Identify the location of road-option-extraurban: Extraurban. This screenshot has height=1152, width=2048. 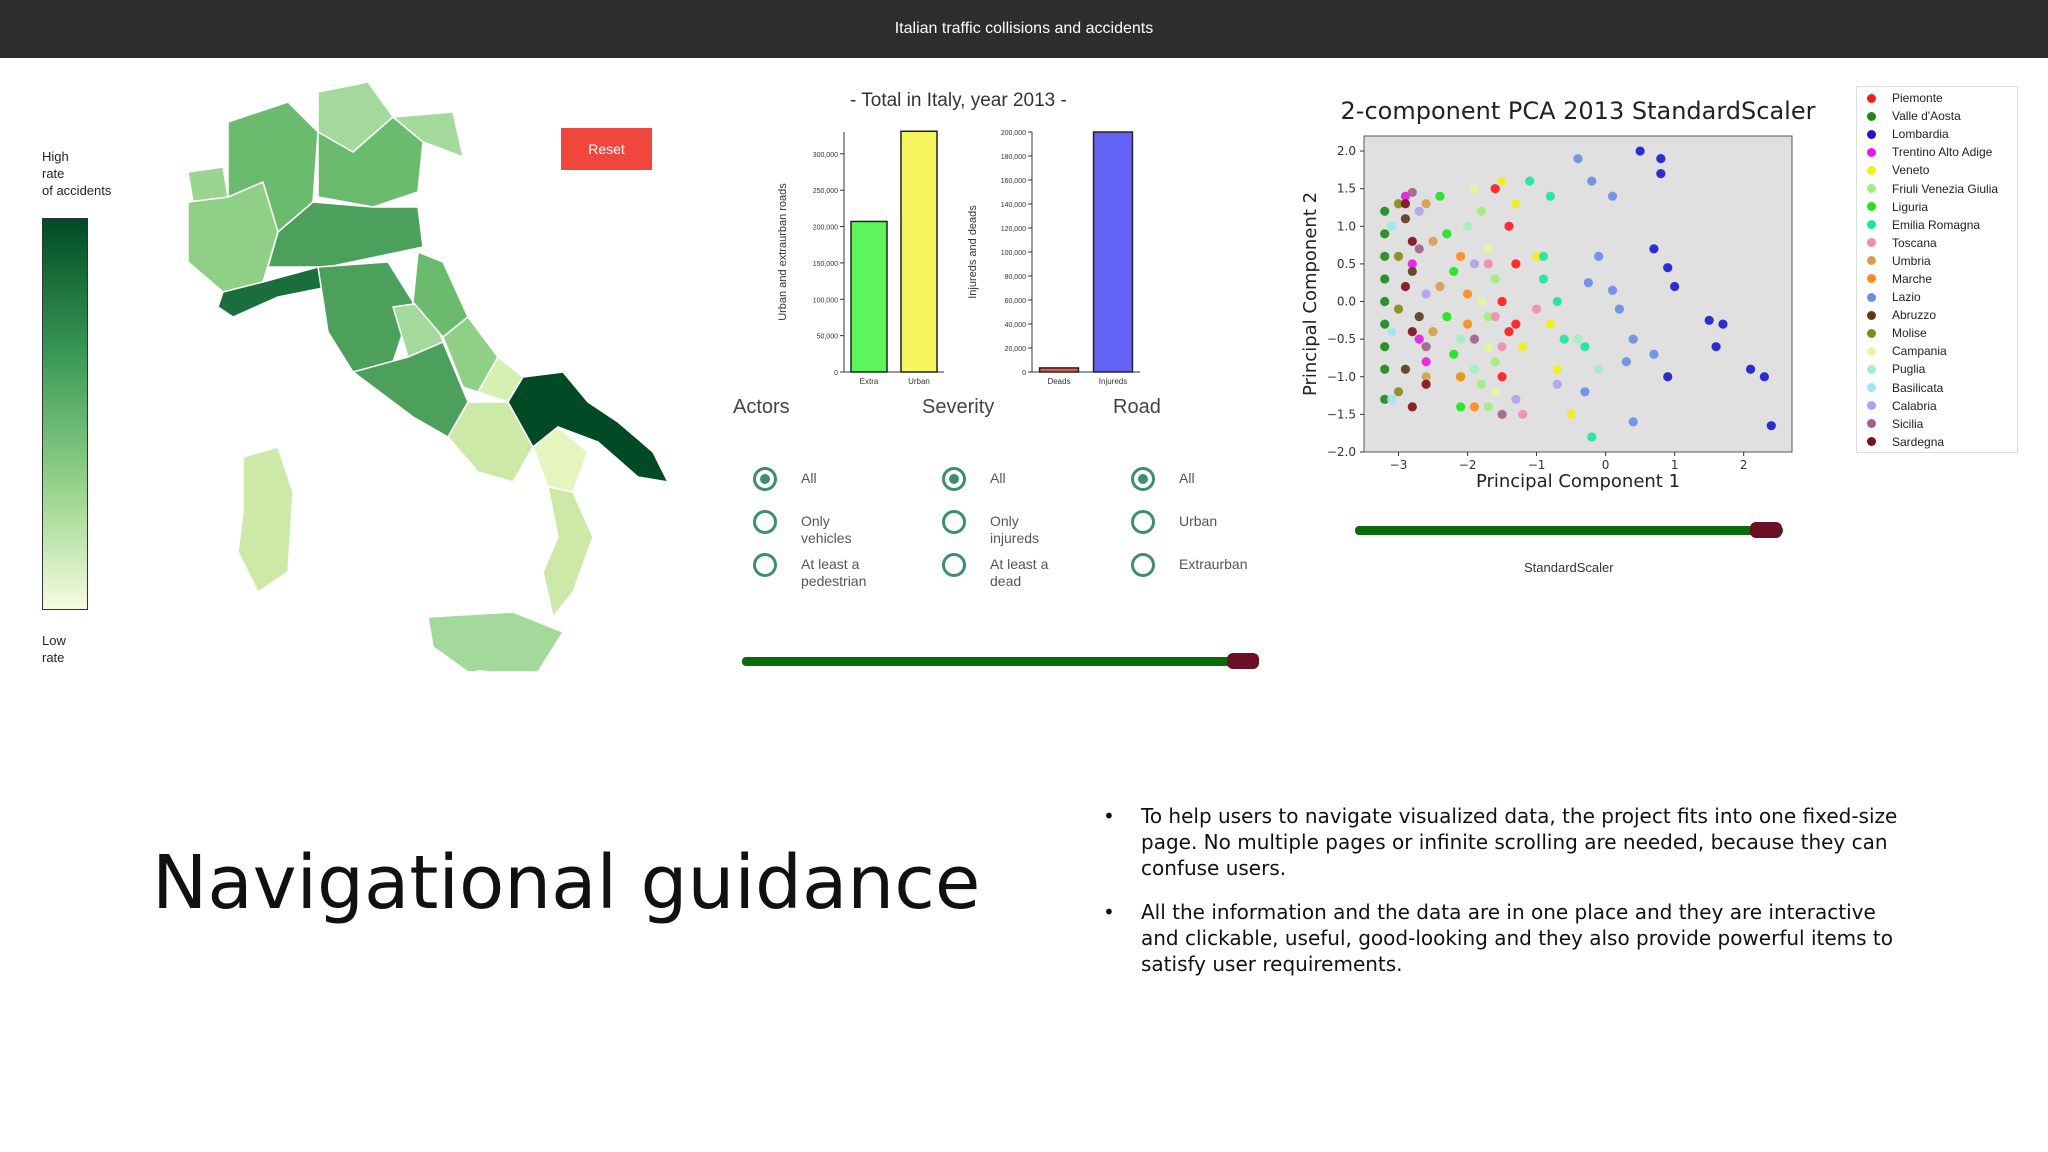
(1195, 565).